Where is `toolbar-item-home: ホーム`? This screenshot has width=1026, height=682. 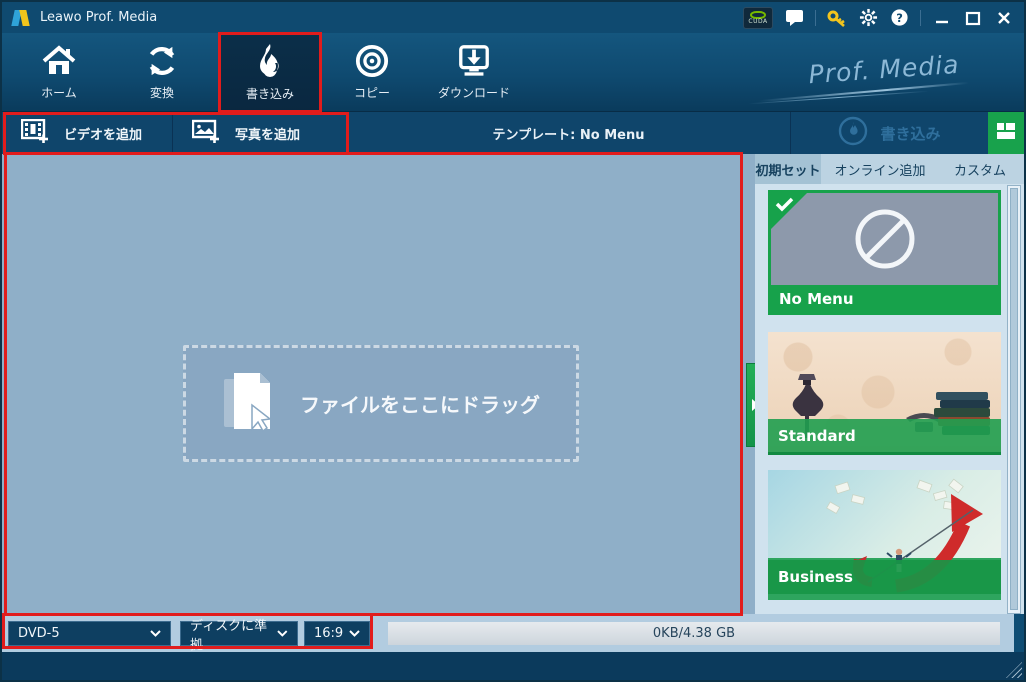 toolbar-item-home: ホーム is located at coordinates (59, 72).